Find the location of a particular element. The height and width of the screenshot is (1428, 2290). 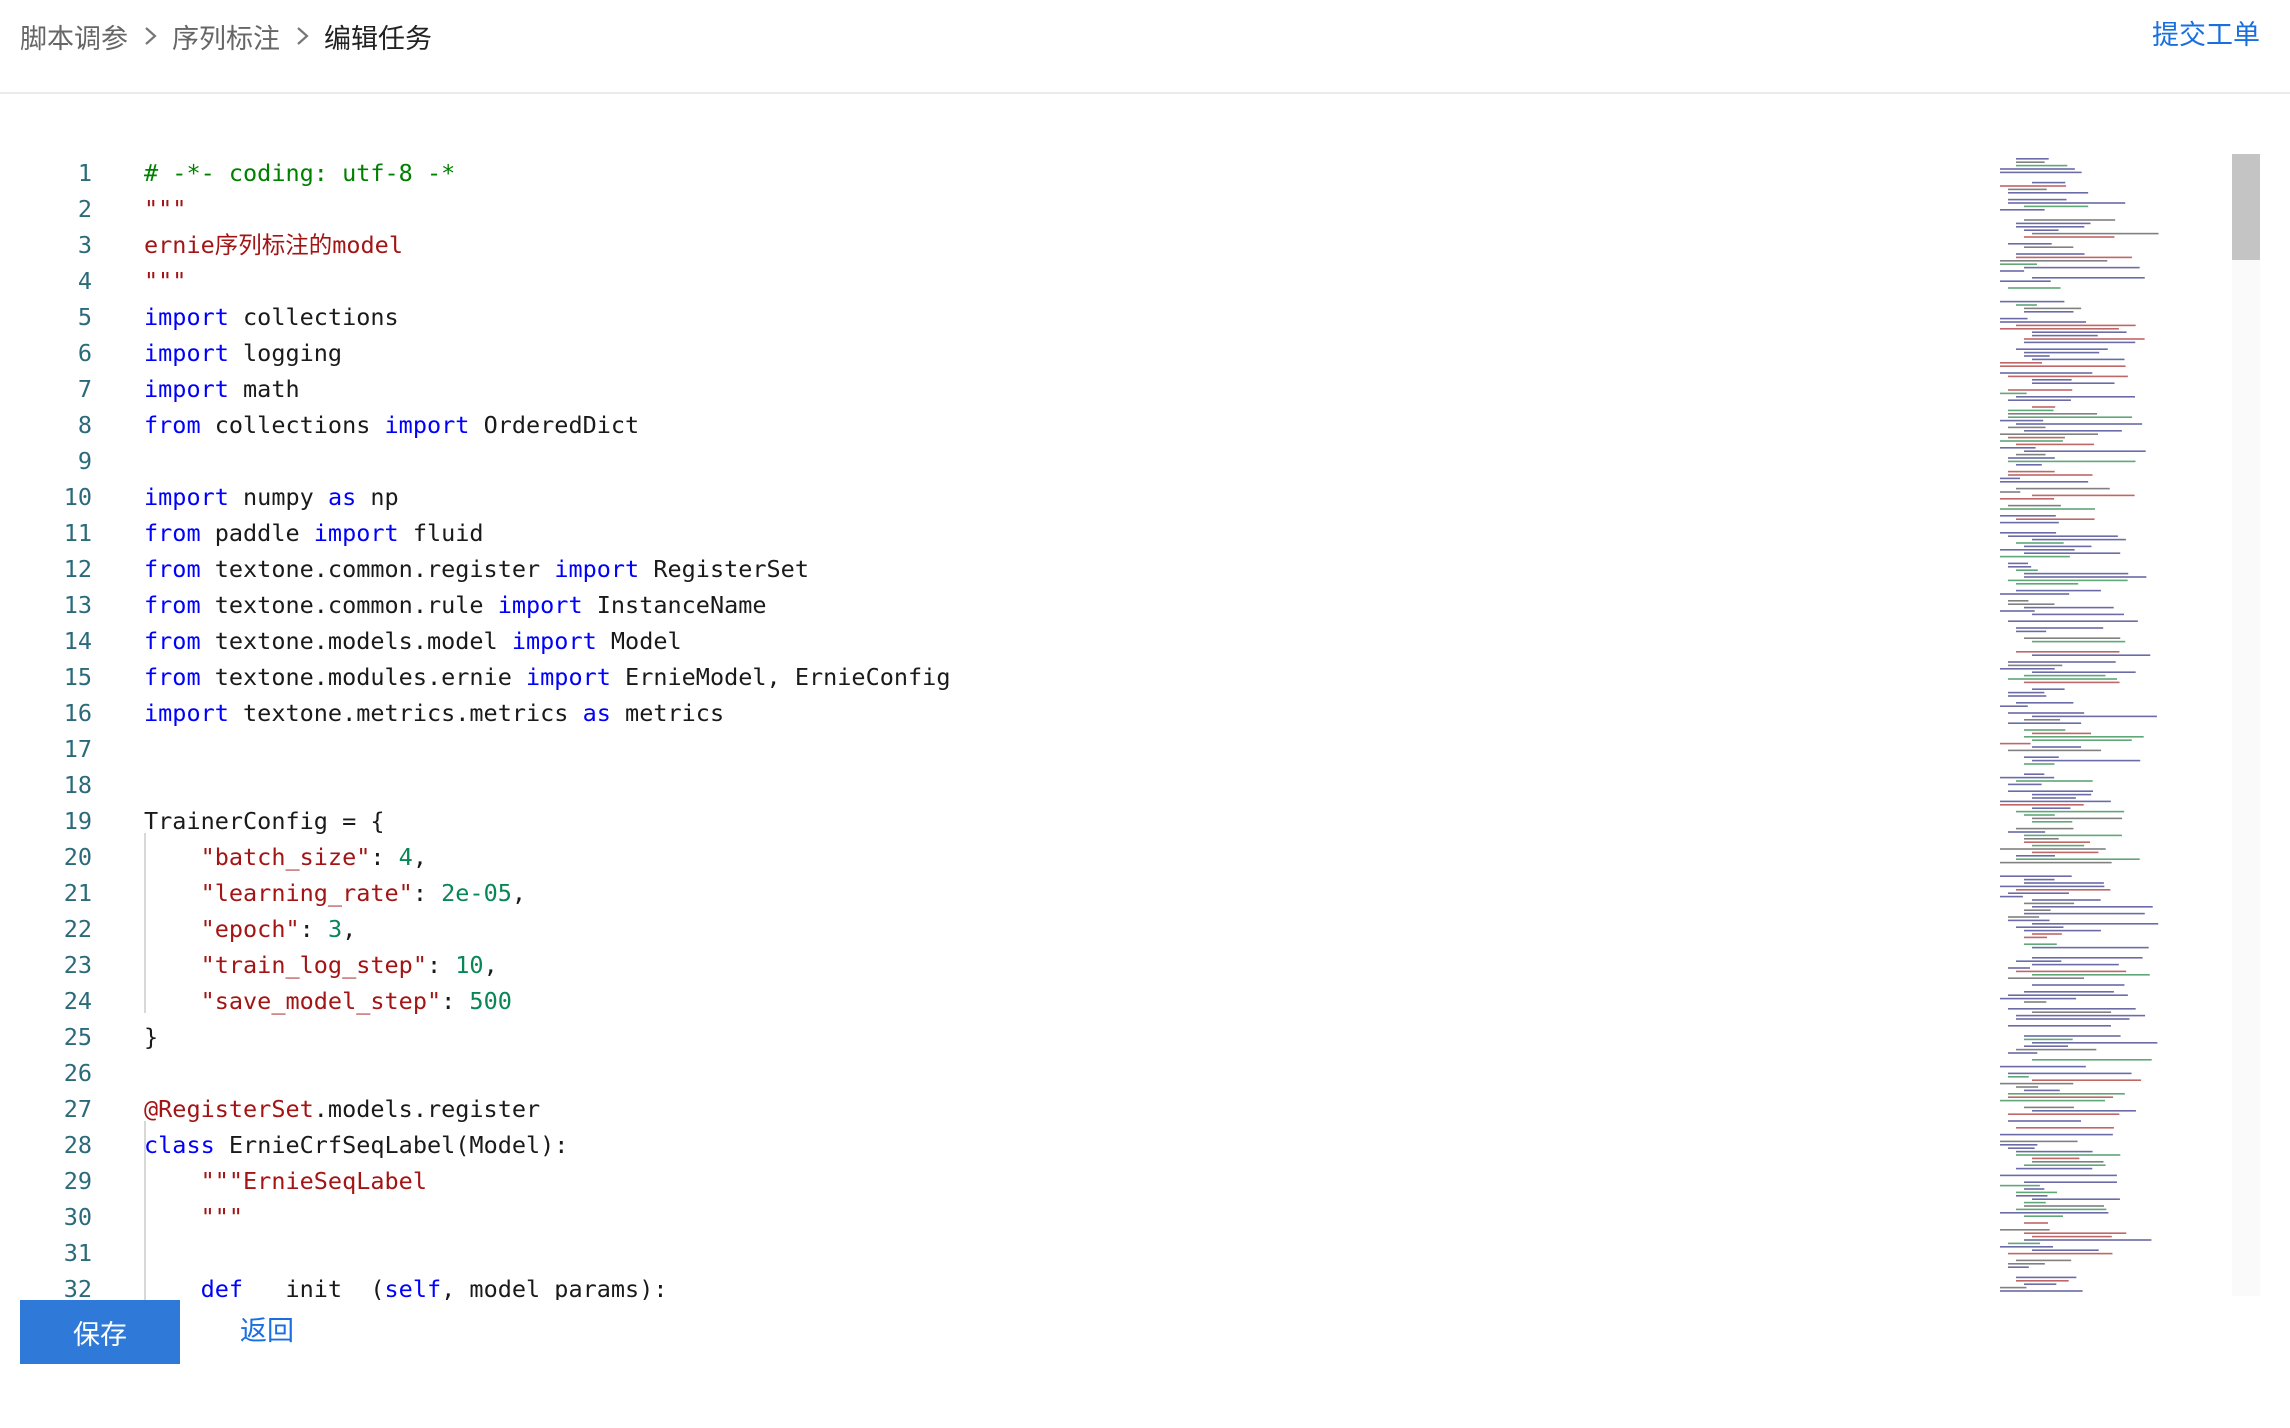

line-code: "batch_size": 4, is located at coordinates (313, 857).